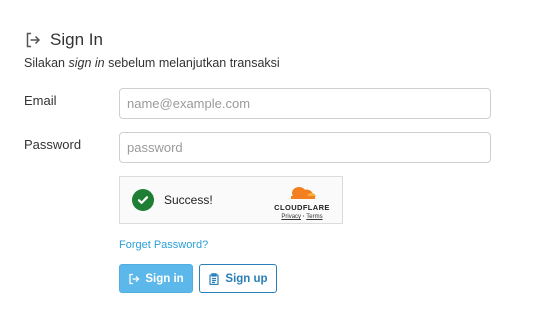 This screenshot has width=537, height=331. I want to click on sign-in-label: Sign in, so click(164, 278).